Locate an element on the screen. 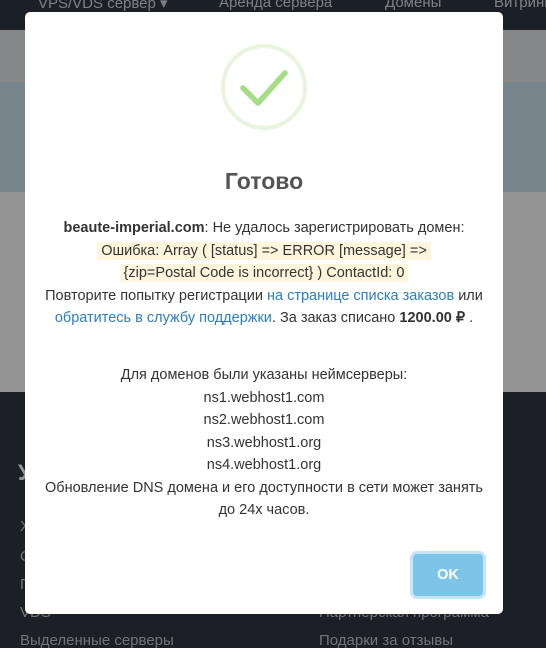  orders-list-link: на странице списка заказов is located at coordinates (360, 296).